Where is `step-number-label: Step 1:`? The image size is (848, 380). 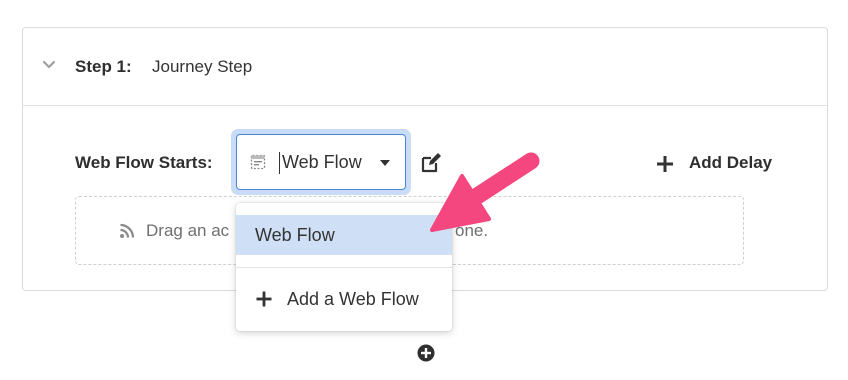
step-number-label: Step 1: is located at coordinates (103, 66).